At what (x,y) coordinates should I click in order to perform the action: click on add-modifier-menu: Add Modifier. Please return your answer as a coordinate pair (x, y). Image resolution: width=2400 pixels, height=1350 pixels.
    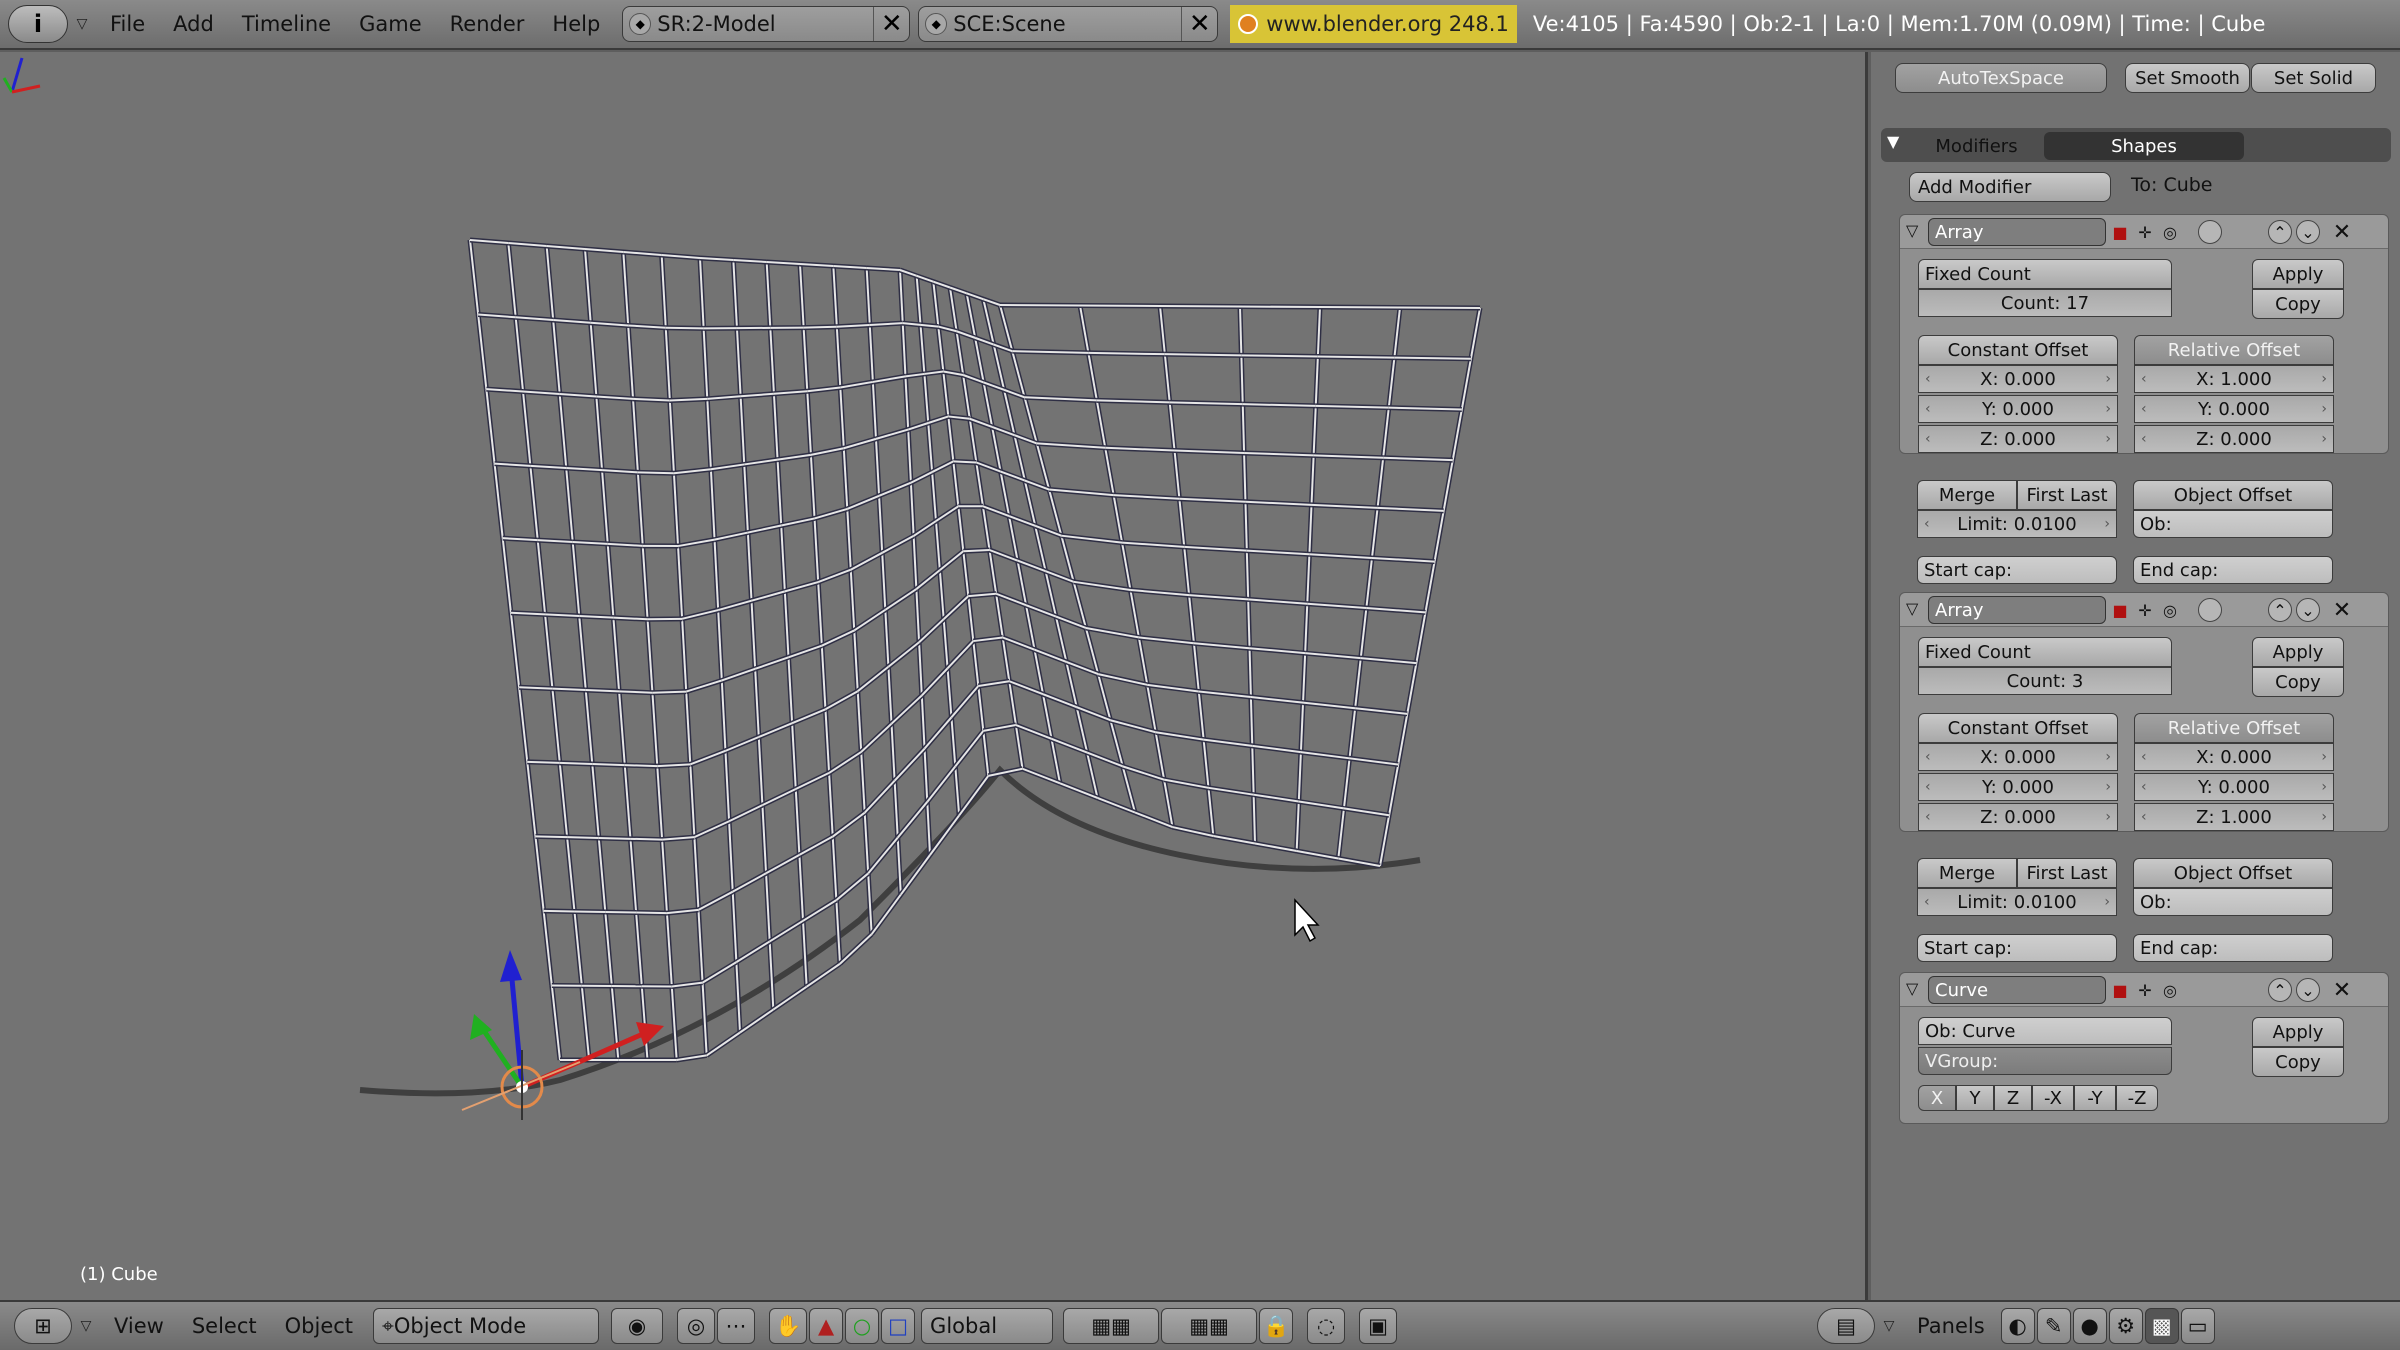
    Looking at the image, I should click on (2010, 187).